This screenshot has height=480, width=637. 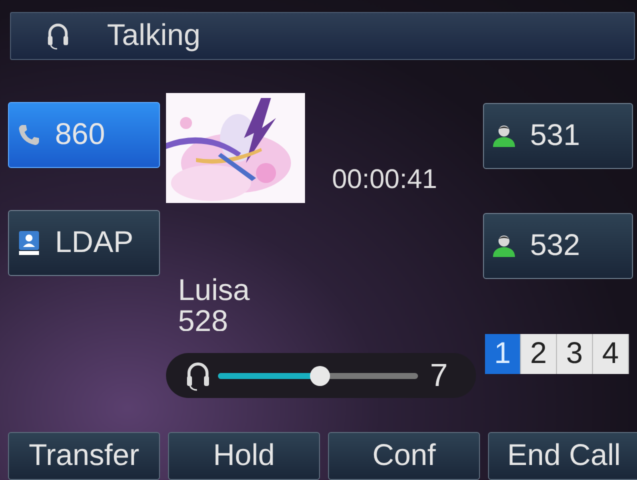 What do you see at coordinates (558, 136) in the screenshot?
I see `contact-key: 531` at bounding box center [558, 136].